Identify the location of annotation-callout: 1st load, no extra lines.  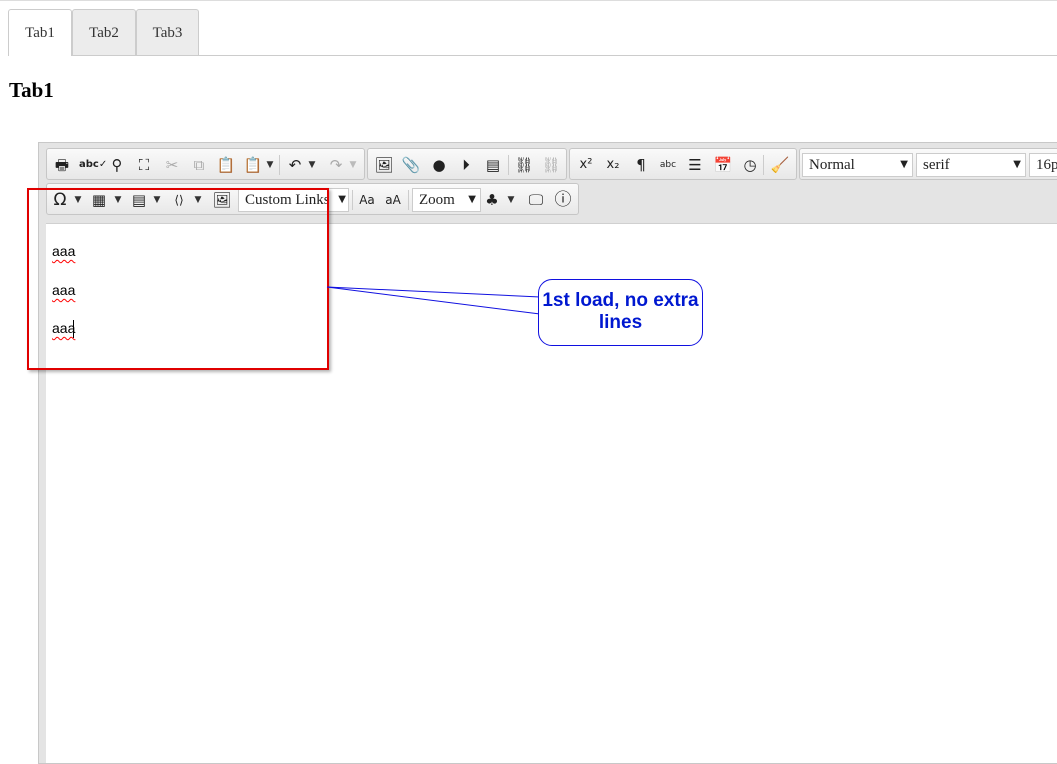
(620, 312).